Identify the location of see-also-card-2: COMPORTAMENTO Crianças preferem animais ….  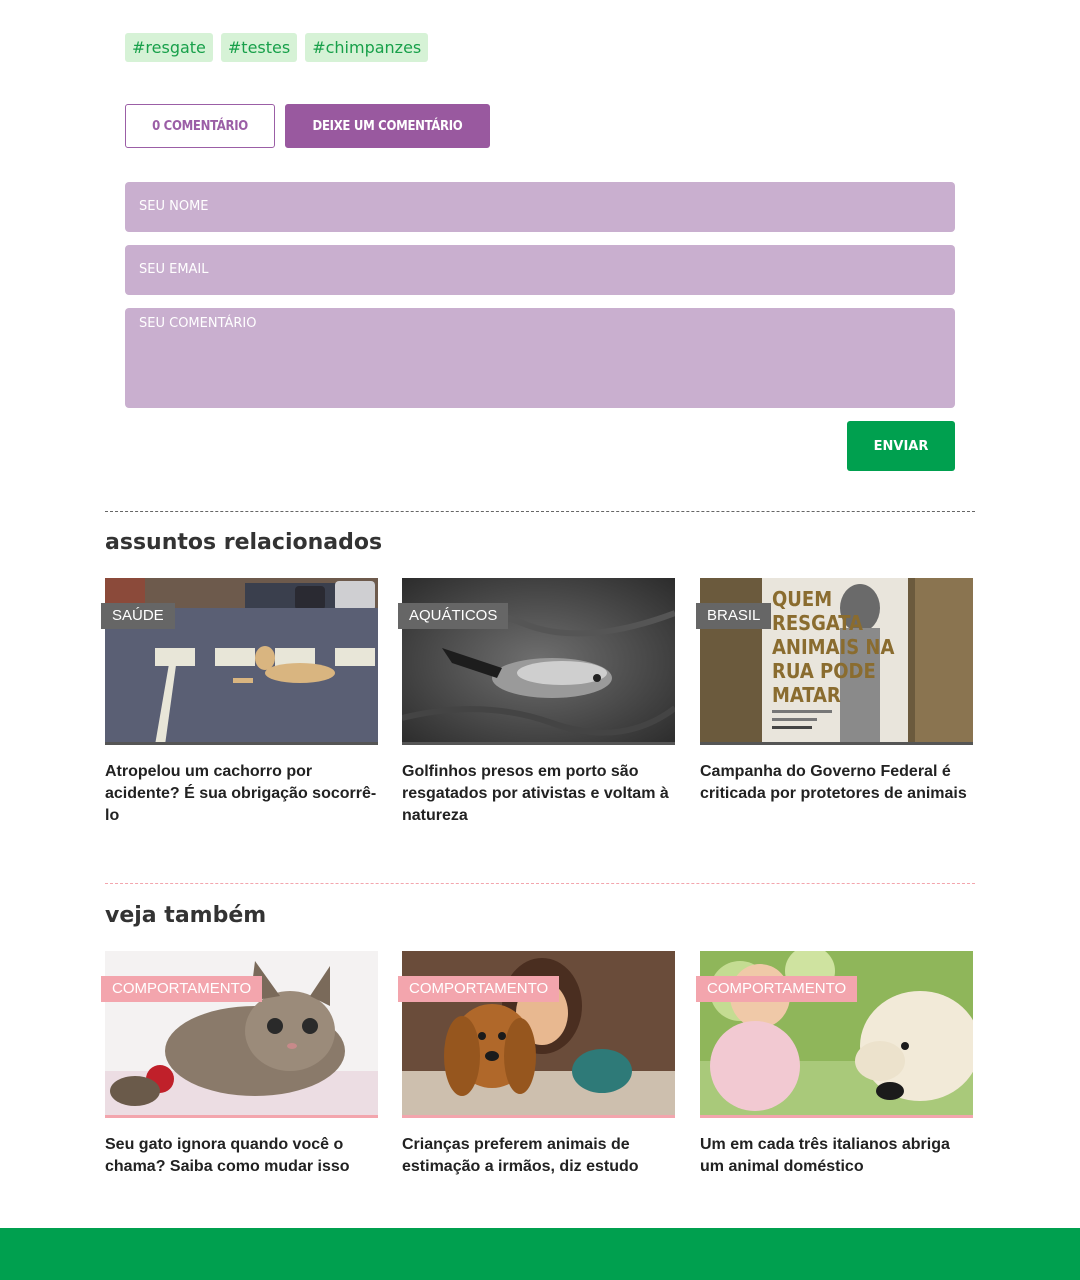
(536, 1064).